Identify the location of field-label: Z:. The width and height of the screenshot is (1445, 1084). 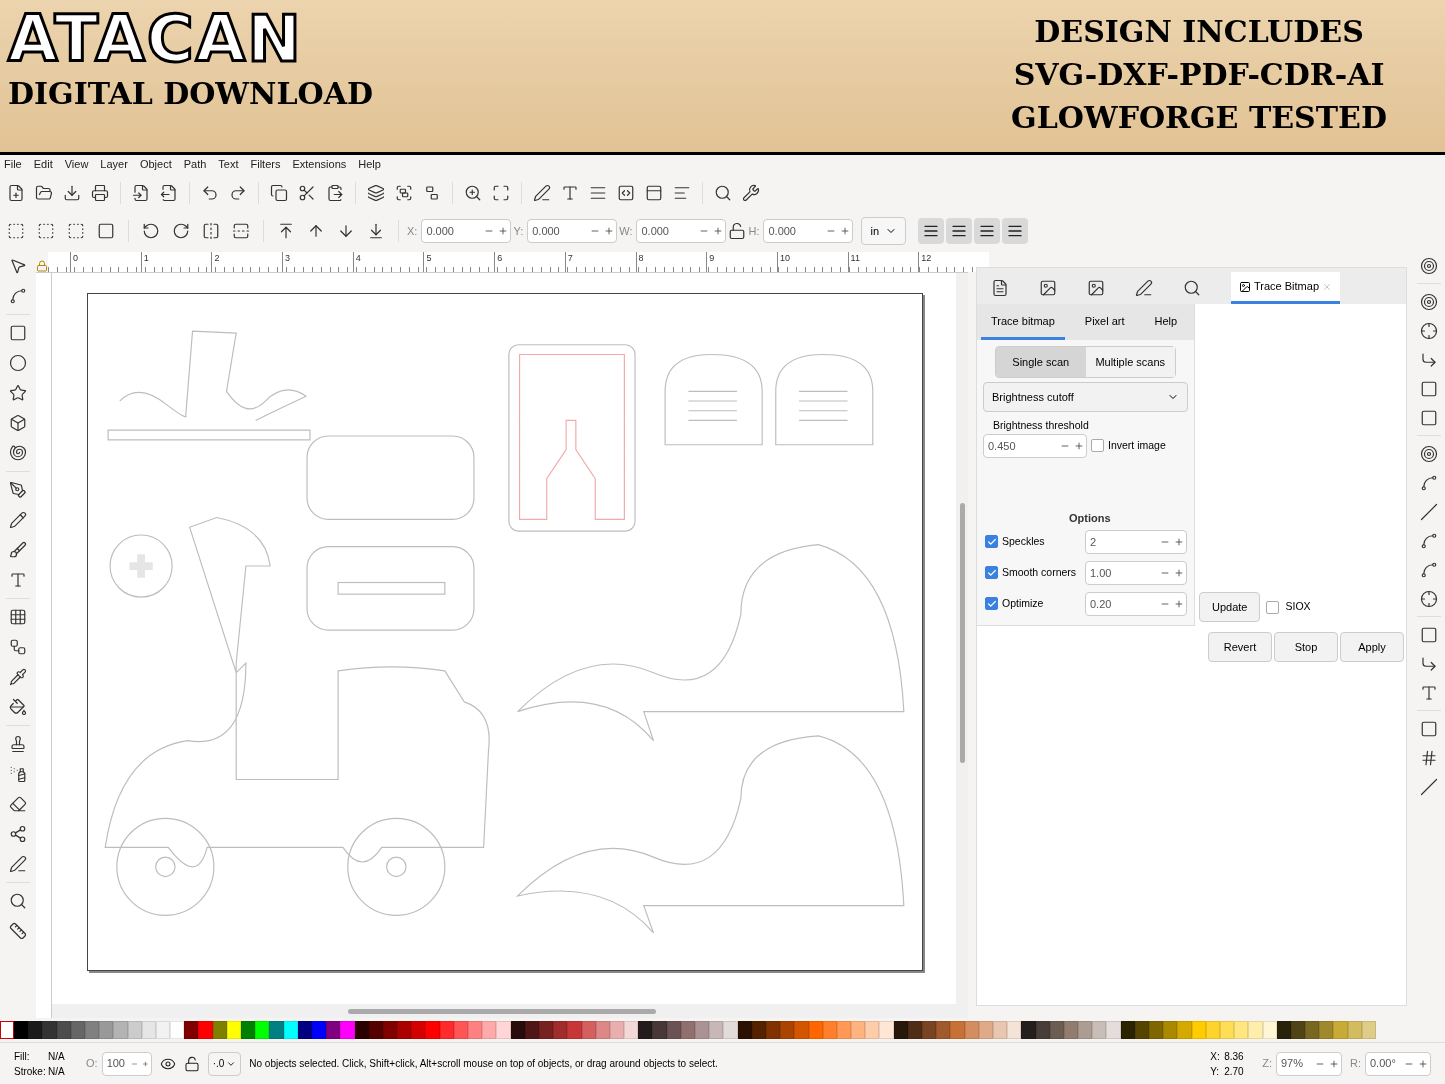
(1267, 1064).